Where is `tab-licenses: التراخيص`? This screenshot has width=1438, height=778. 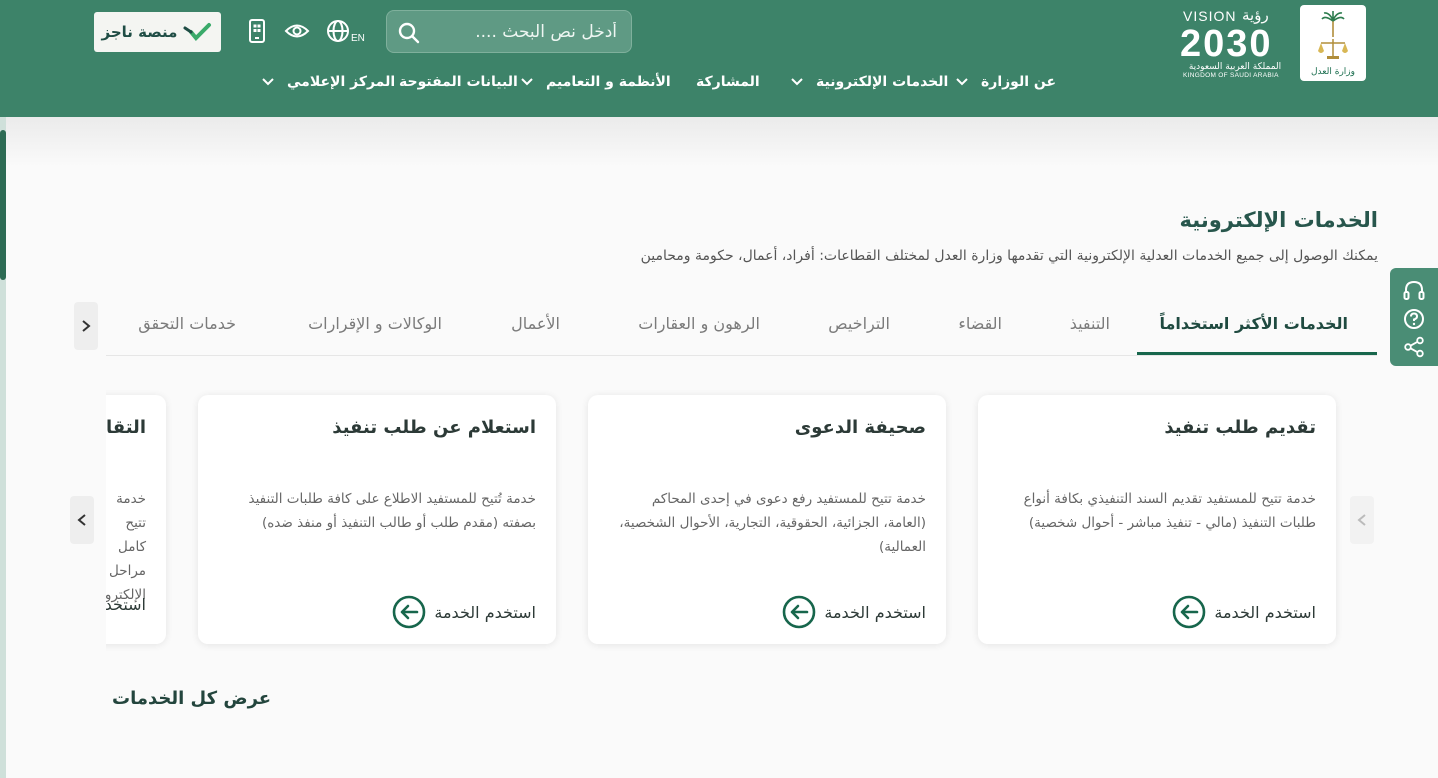
tab-licenses: التراخيص is located at coordinates (859, 323).